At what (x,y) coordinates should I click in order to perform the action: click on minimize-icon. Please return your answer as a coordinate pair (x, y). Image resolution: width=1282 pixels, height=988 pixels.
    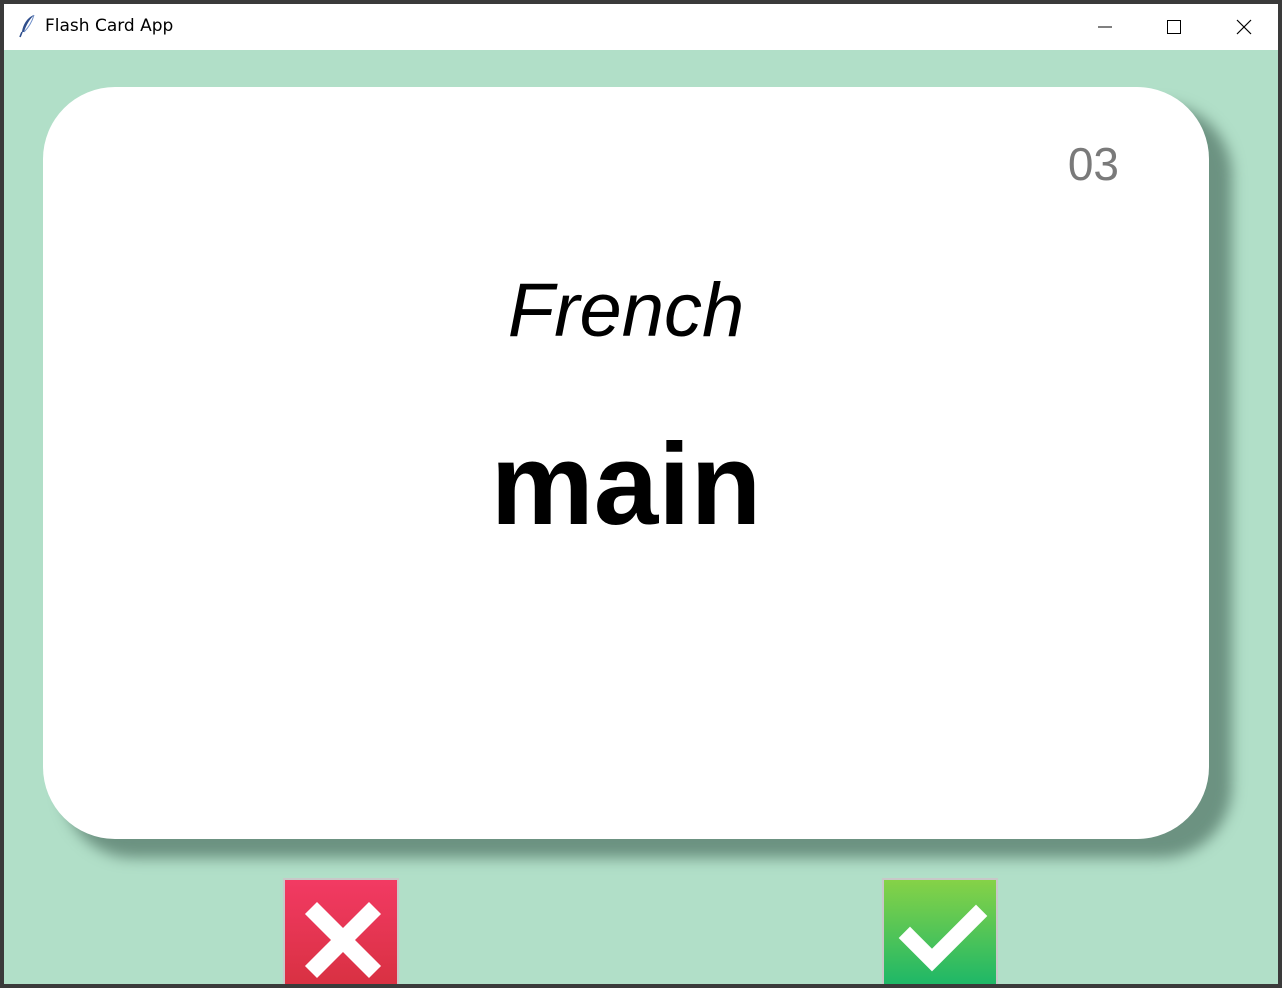
    Looking at the image, I should click on (1105, 27).